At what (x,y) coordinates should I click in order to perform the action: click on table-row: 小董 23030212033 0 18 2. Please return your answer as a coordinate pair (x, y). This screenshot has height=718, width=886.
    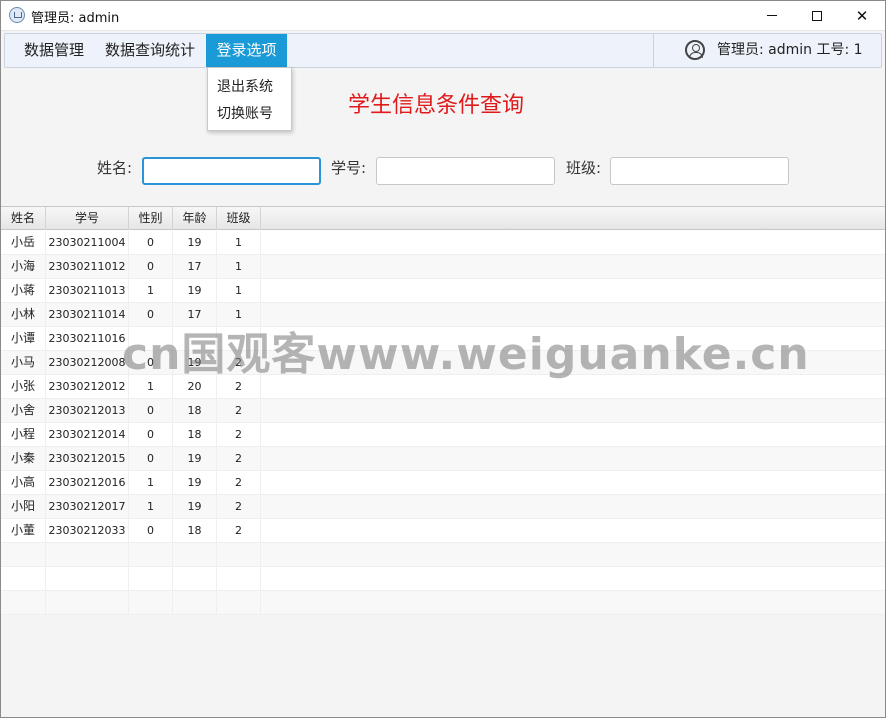
    Looking at the image, I should click on (443, 531).